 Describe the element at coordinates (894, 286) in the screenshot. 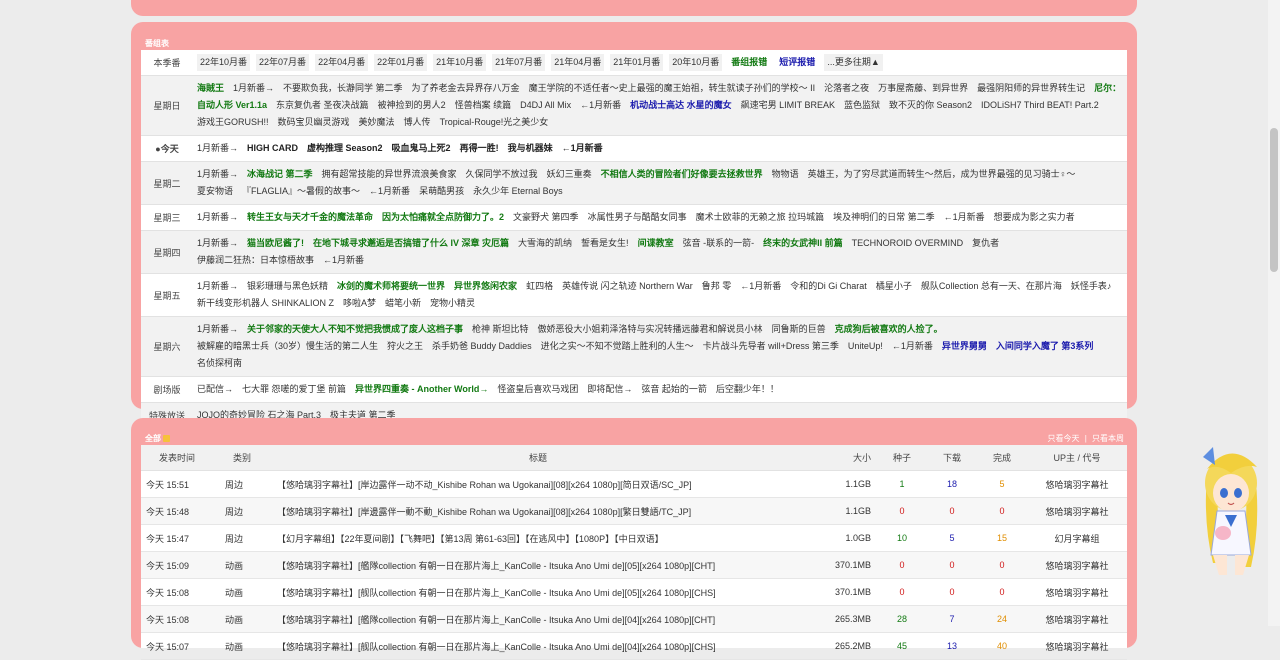

I see `anime-link: 橘星小子` at that location.